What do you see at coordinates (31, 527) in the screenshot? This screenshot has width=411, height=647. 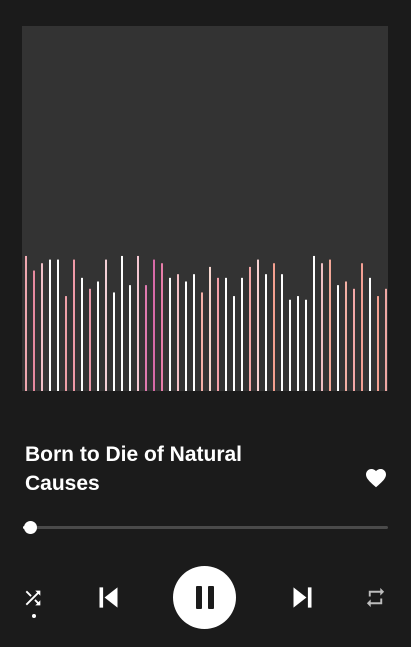 I see `seek-thumb` at bounding box center [31, 527].